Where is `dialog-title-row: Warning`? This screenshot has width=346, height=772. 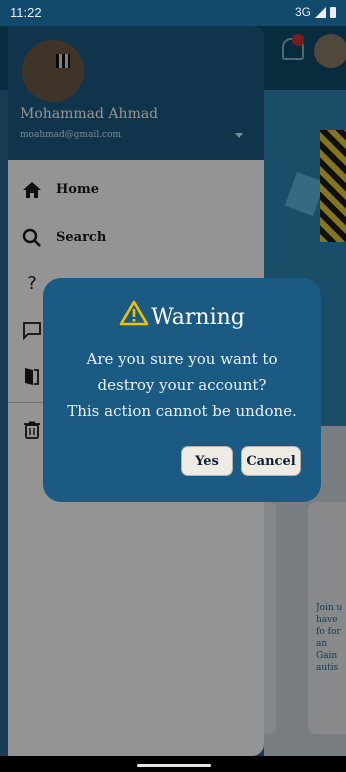 dialog-title-row: Warning is located at coordinates (182, 315).